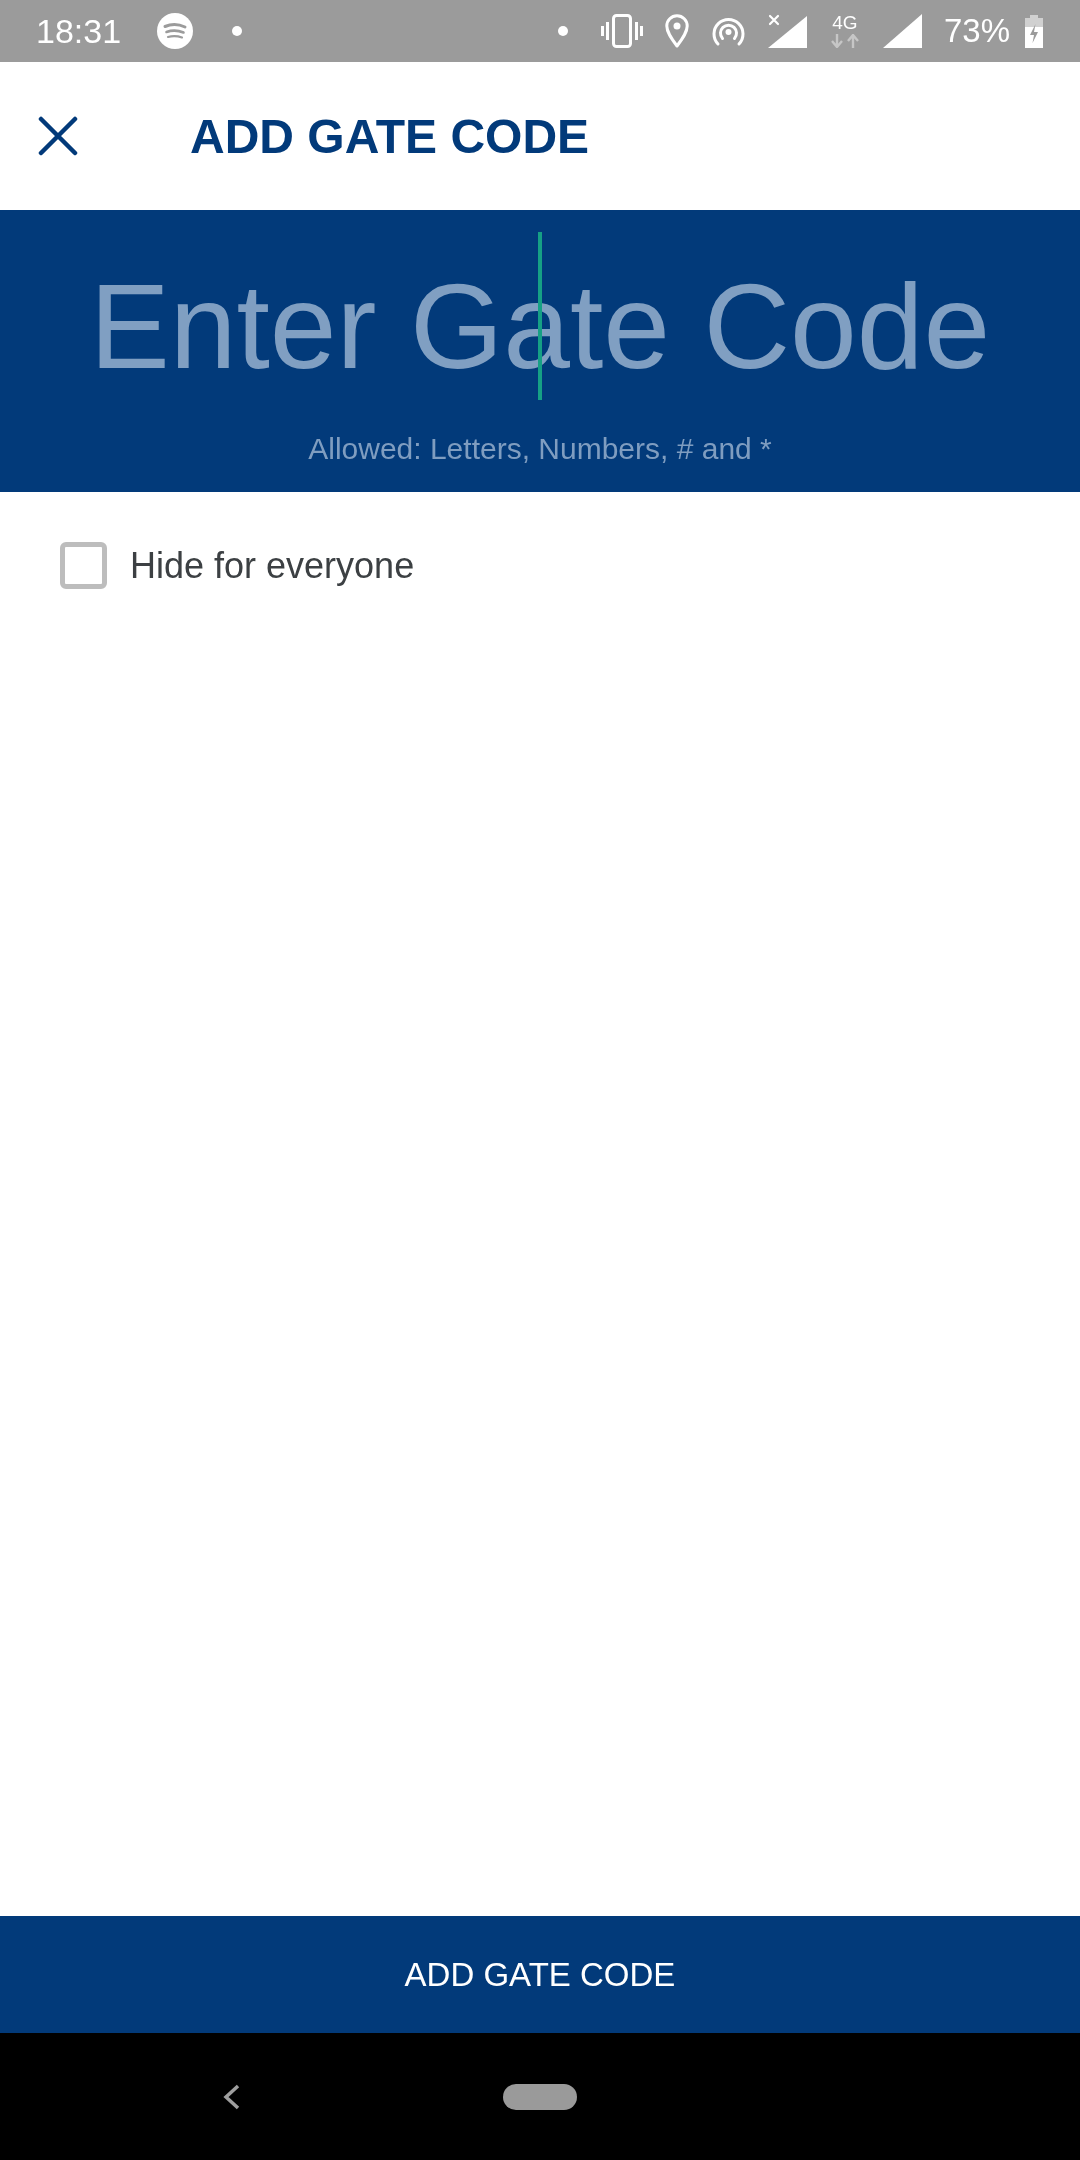 The width and height of the screenshot is (1080, 2160). Describe the element at coordinates (540, 449) in the screenshot. I see `input-hint: Allowed: Letters, Numbers, # and *` at that location.